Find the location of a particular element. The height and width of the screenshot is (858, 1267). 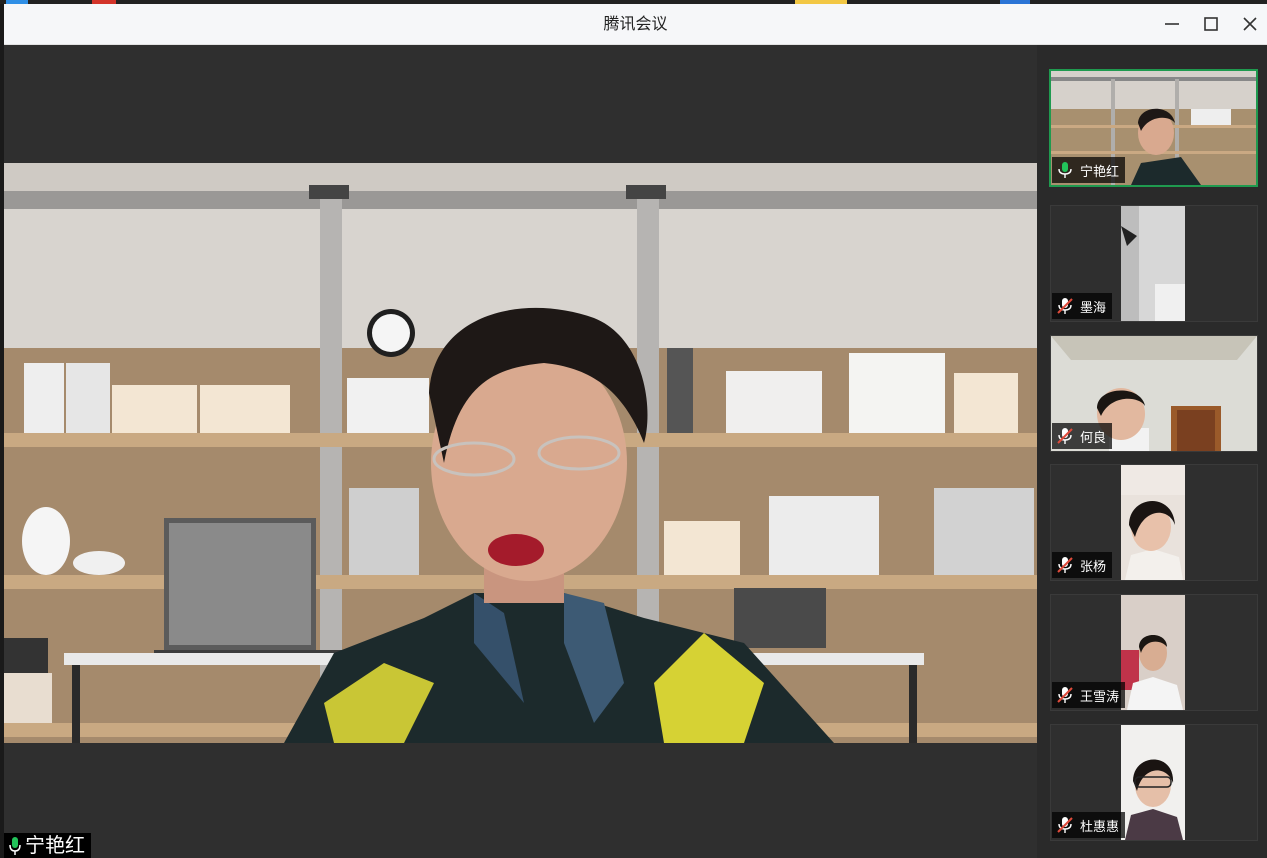

participant-label: 何良 is located at coordinates (1082, 436).